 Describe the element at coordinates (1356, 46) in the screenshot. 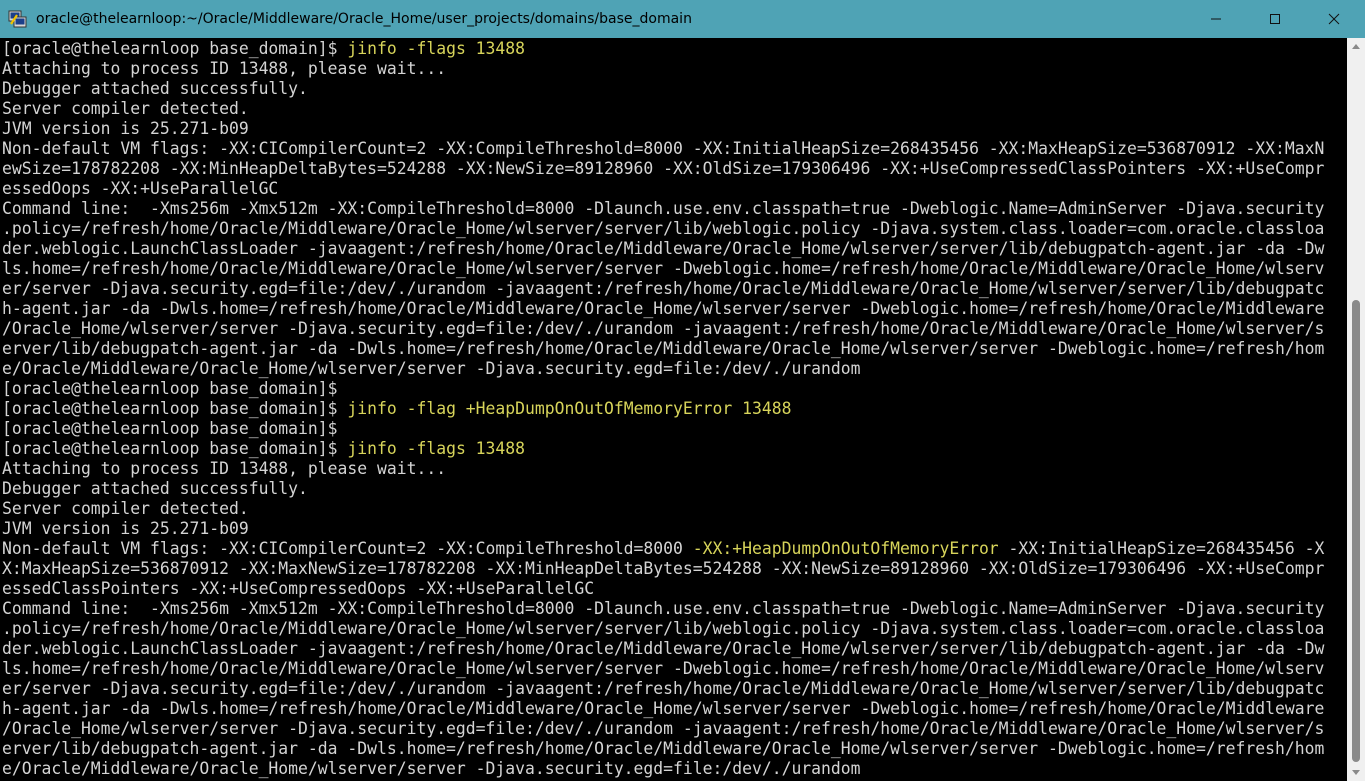

I see `scroll-up-arrow-icon` at that location.